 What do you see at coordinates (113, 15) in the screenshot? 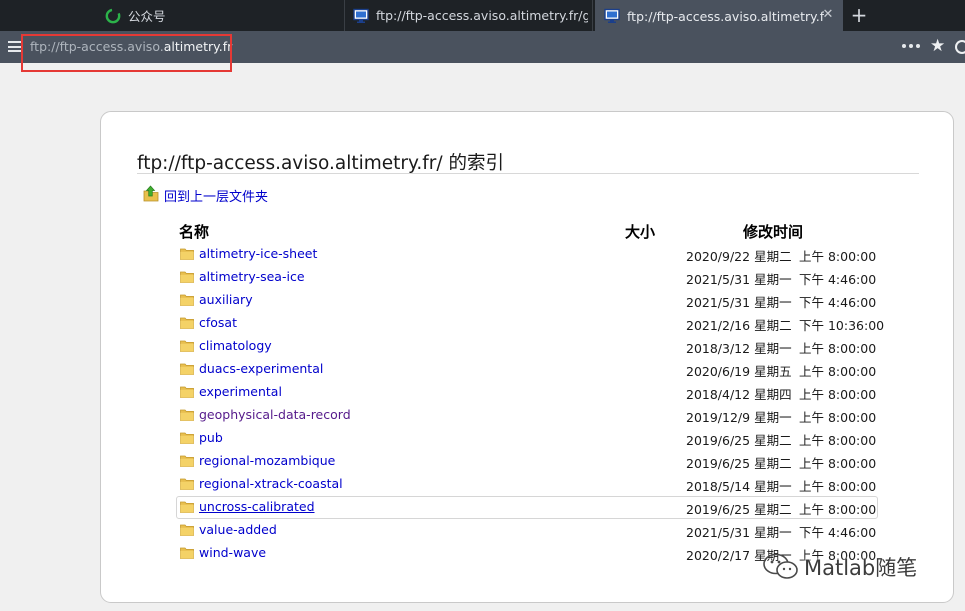
I see `wechat-green-icon` at bounding box center [113, 15].